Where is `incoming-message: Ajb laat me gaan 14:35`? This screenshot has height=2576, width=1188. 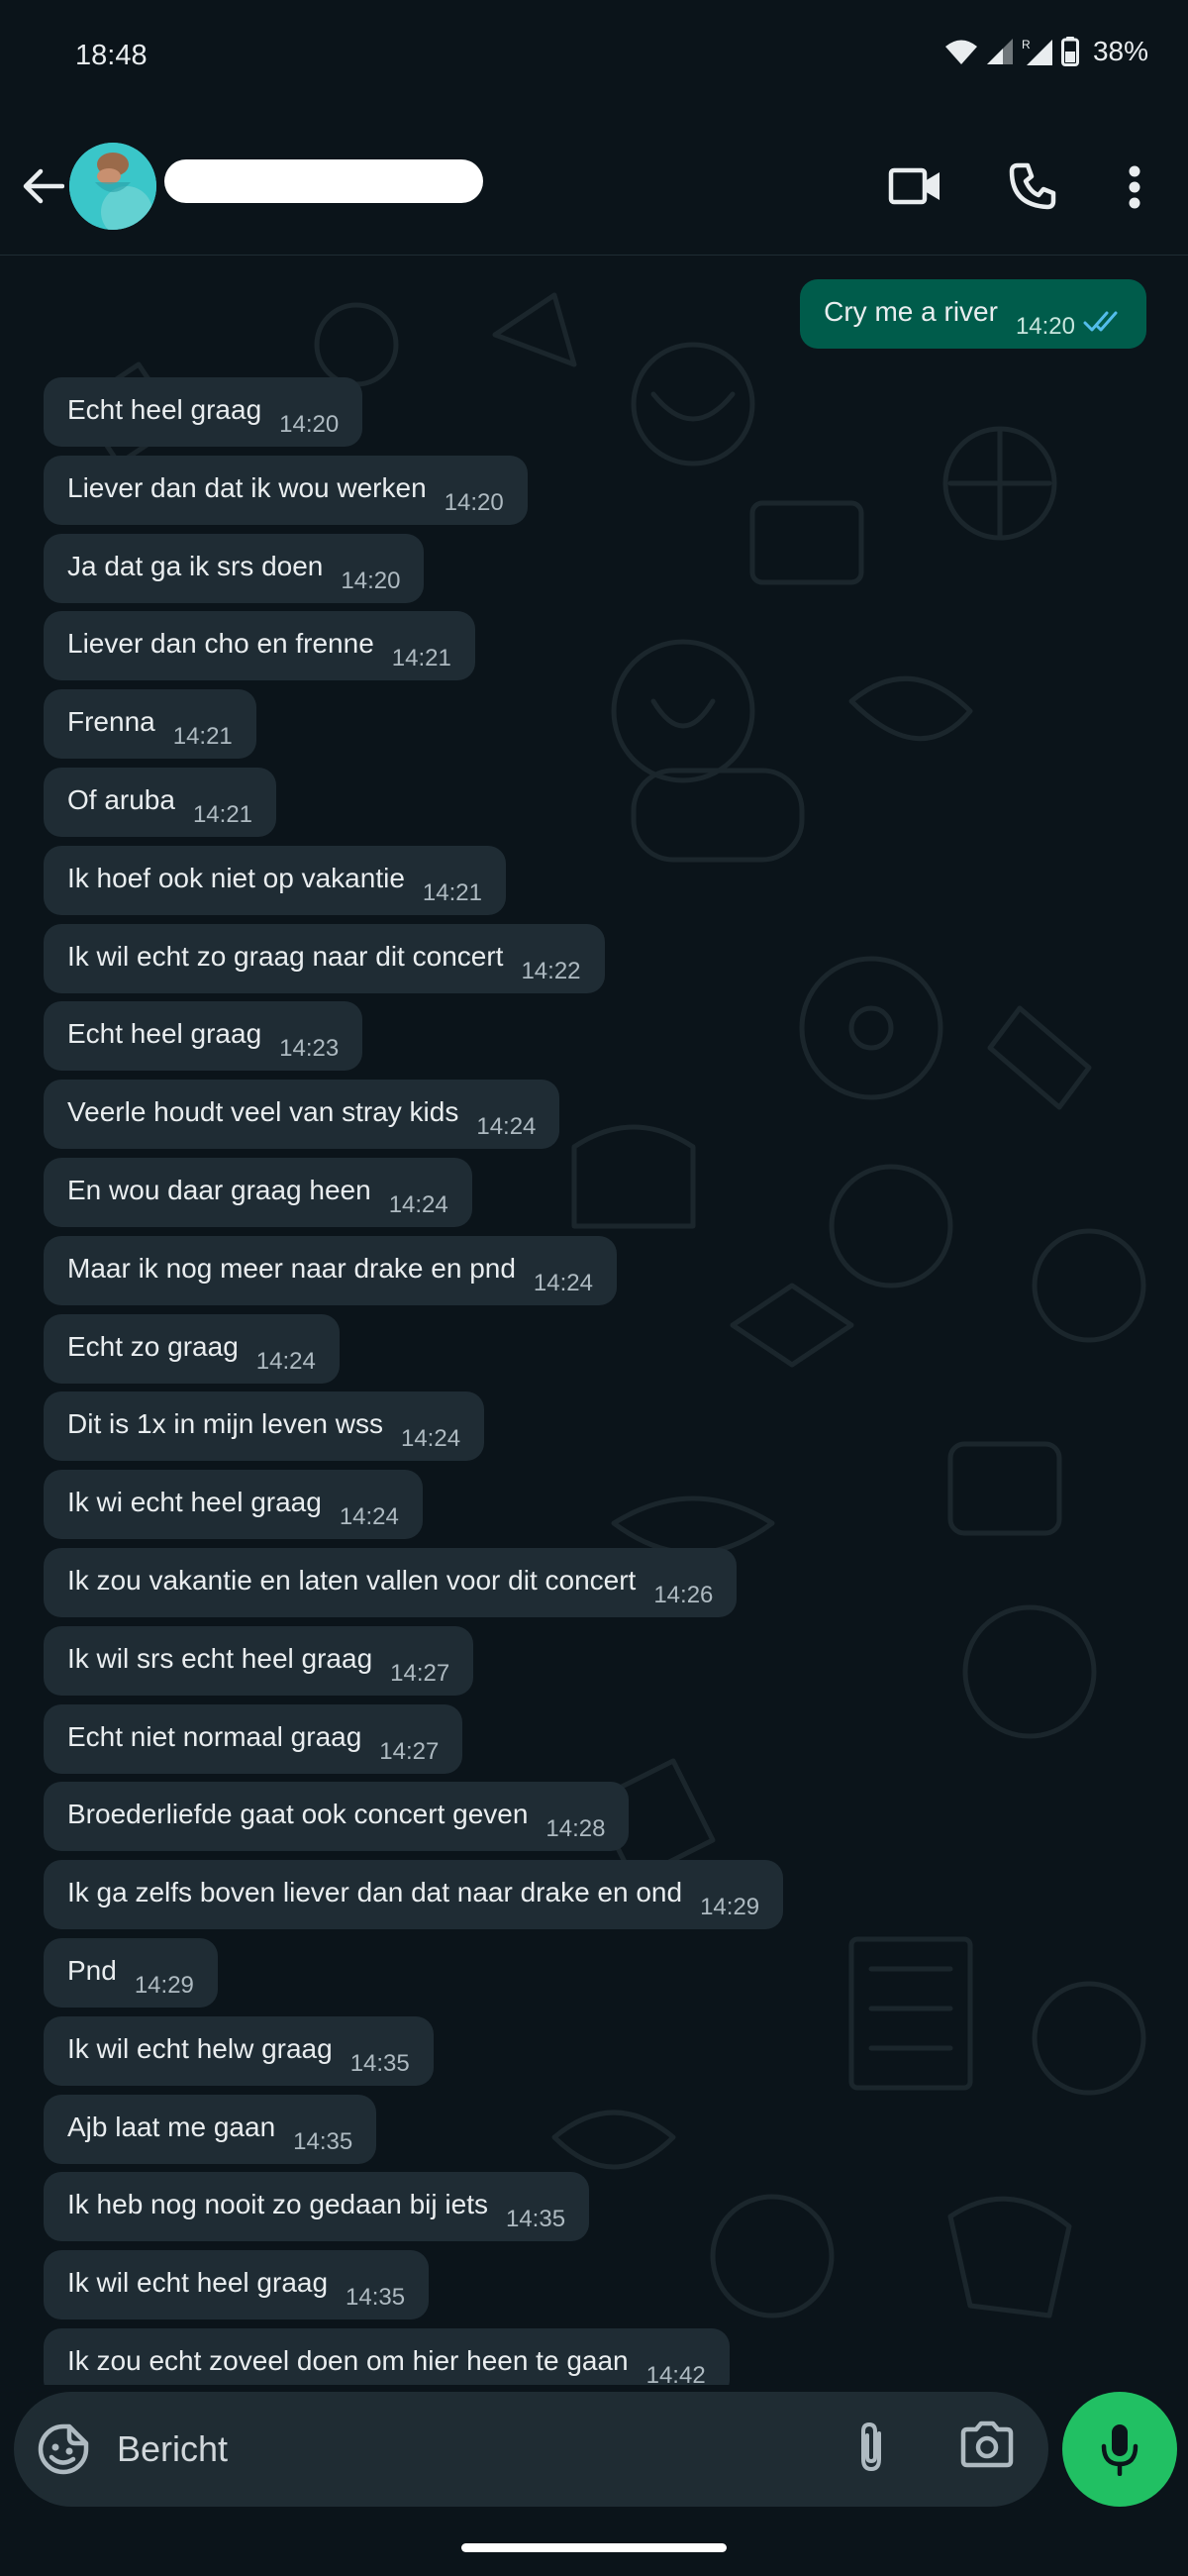
incoming-message: Ajb laat me gaan 14:35 is located at coordinates (211, 2129).